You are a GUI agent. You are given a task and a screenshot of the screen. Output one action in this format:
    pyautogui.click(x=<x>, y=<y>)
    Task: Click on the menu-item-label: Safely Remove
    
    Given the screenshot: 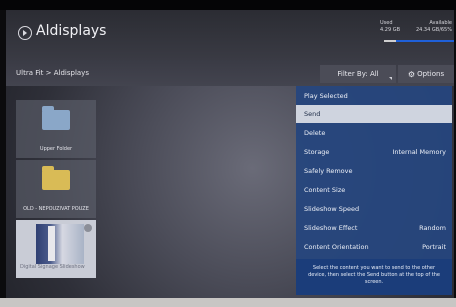 What is the action you would take?
    pyautogui.click(x=328, y=171)
    